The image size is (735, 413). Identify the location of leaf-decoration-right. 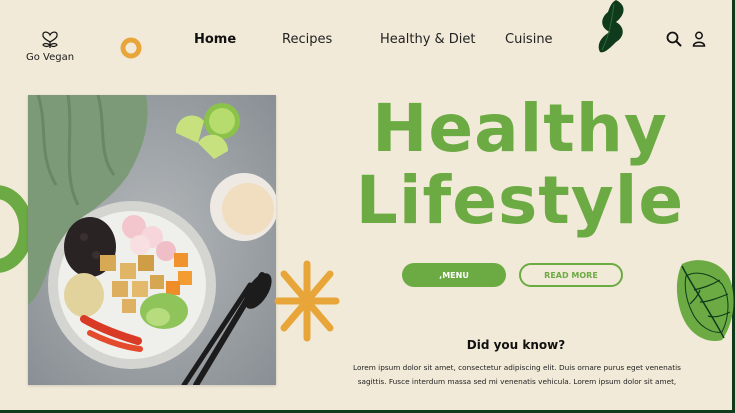
(705, 301).